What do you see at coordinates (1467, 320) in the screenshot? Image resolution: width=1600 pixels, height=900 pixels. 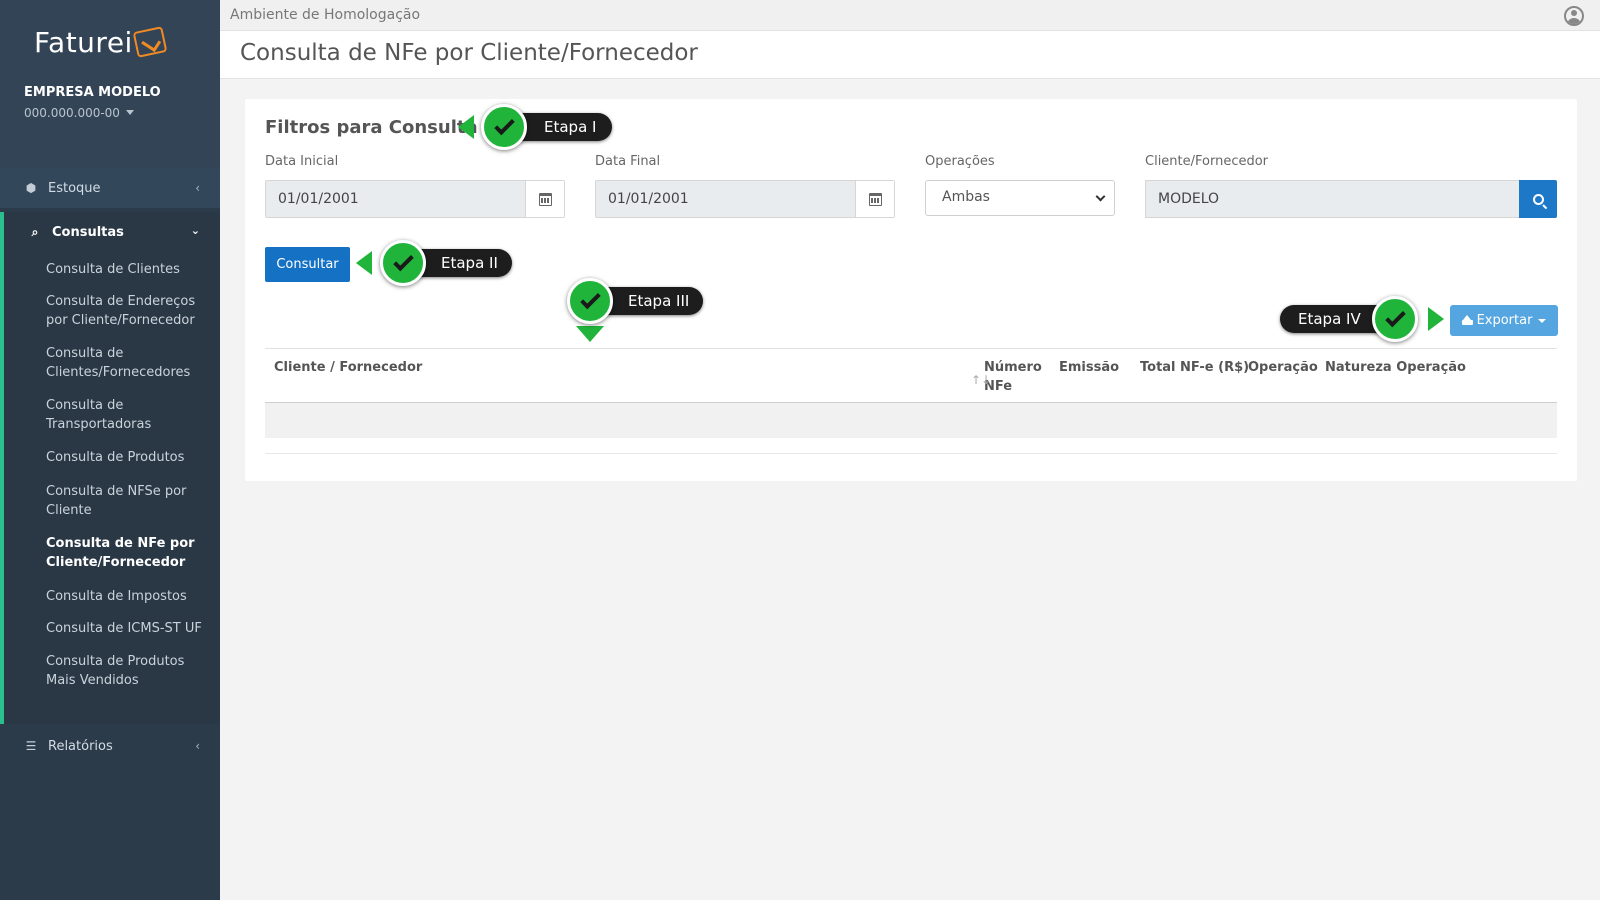 I see `upload-icon` at bounding box center [1467, 320].